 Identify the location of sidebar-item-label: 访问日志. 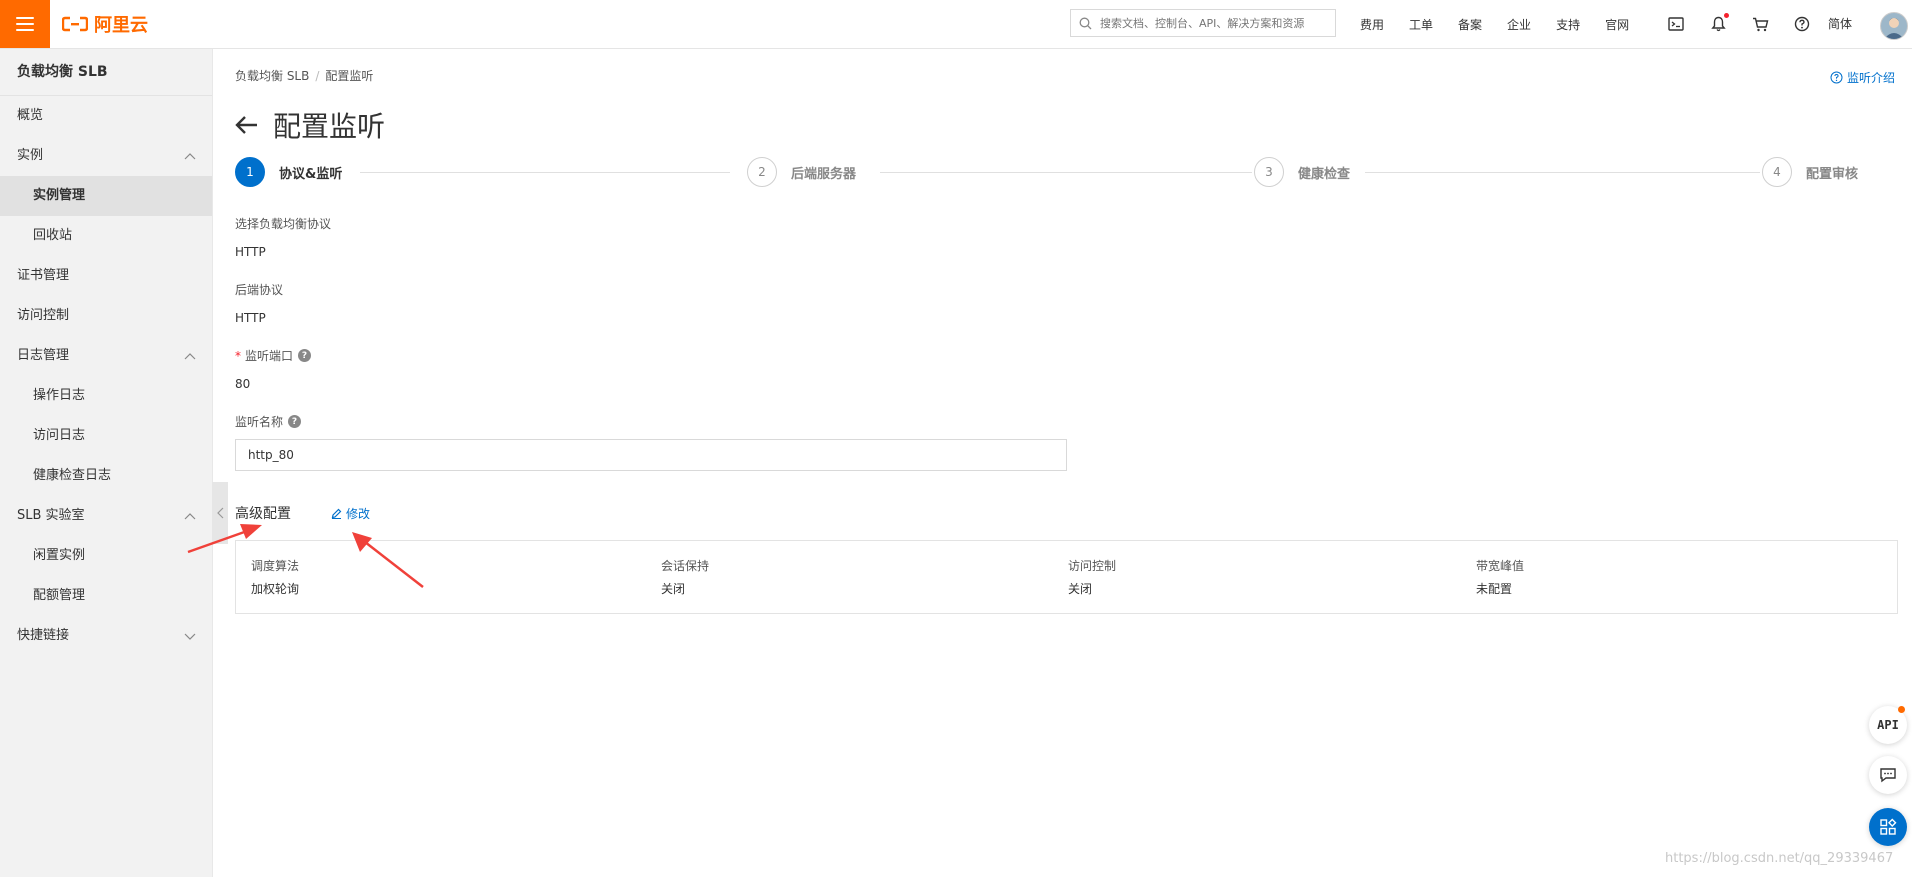
(59, 435).